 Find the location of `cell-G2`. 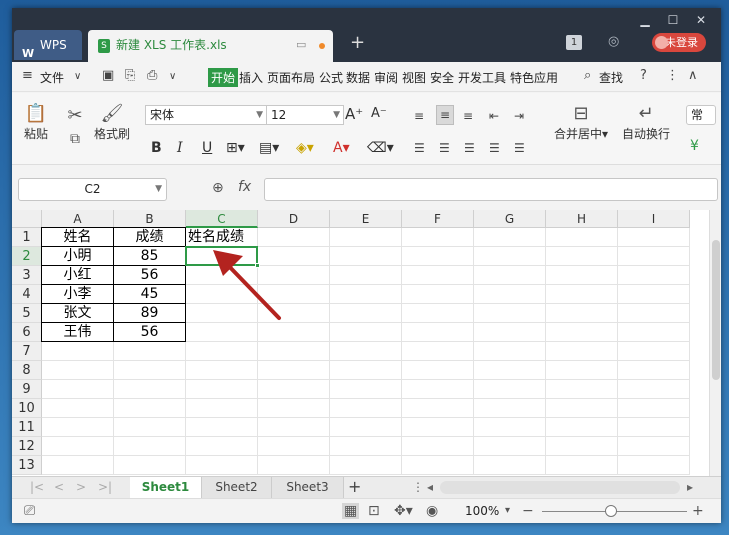

cell-G2 is located at coordinates (510, 256).